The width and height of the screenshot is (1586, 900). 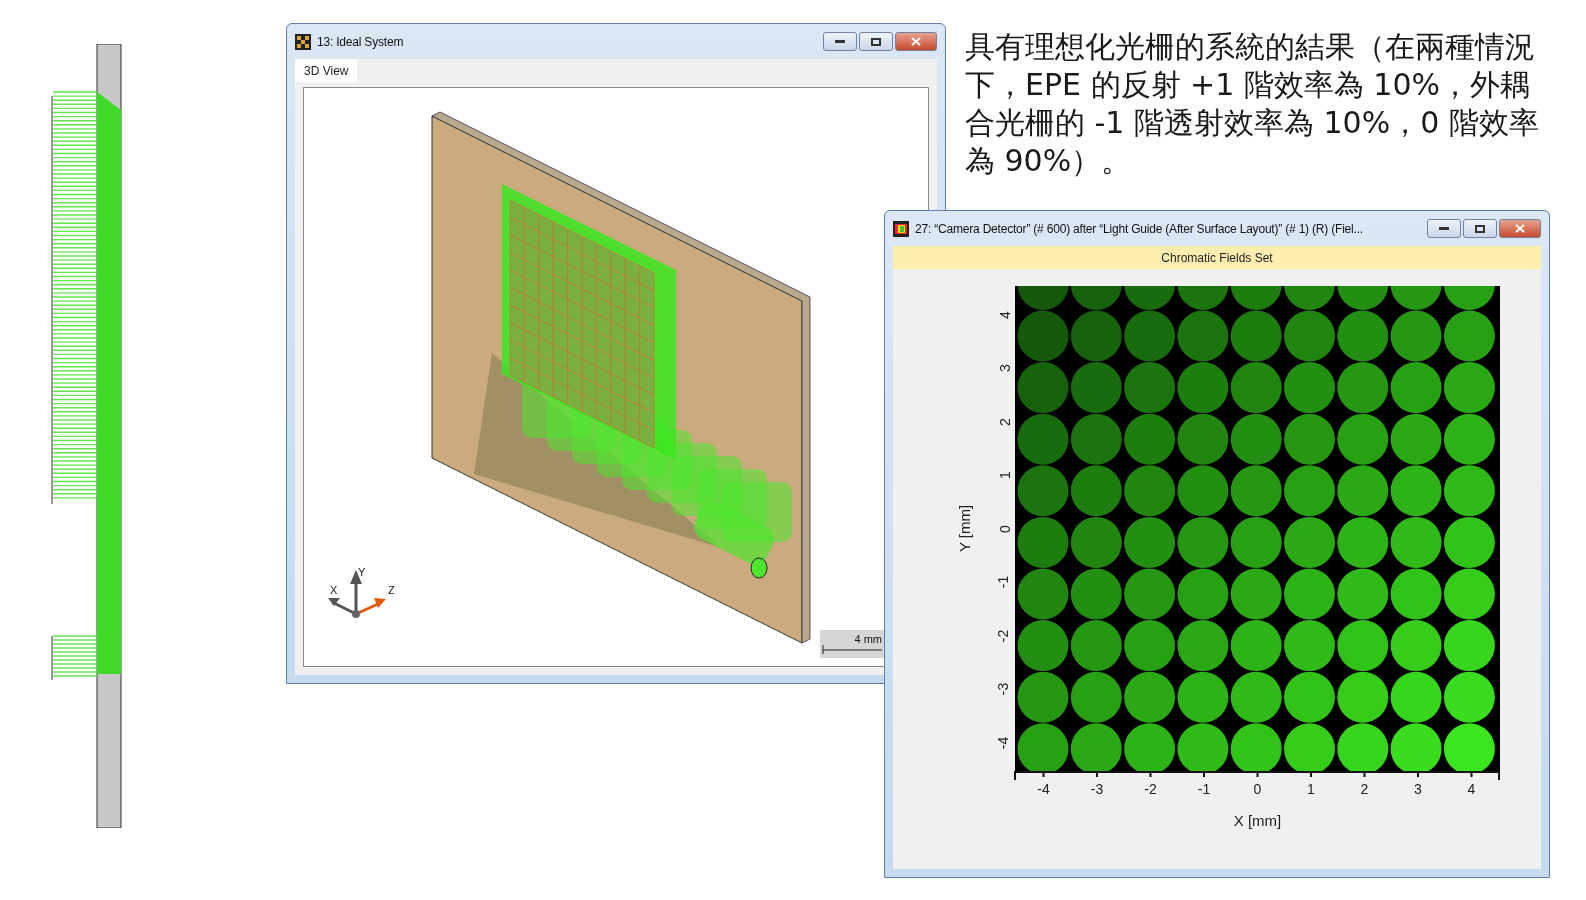 What do you see at coordinates (1257, 789) in the screenshot?
I see `x-tick-label: 0` at bounding box center [1257, 789].